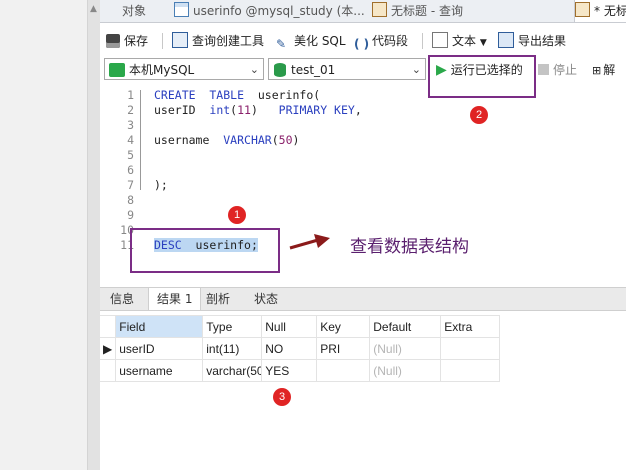 The image size is (626, 470). I want to click on stop-button: 停止, so click(557, 70).